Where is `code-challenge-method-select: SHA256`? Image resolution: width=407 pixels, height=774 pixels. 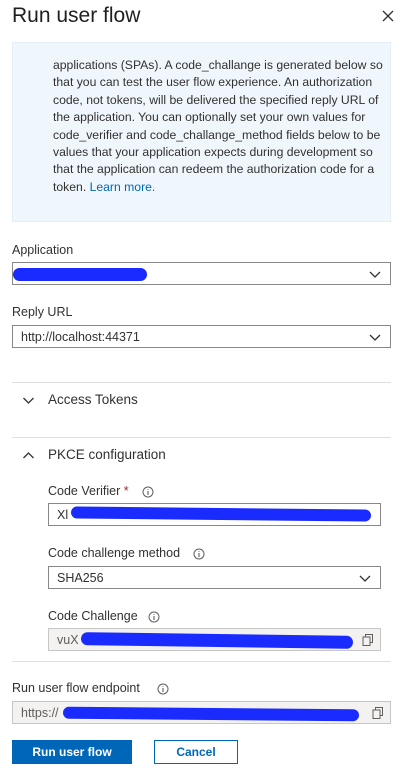
code-challenge-method-select: SHA256 is located at coordinates (214, 577).